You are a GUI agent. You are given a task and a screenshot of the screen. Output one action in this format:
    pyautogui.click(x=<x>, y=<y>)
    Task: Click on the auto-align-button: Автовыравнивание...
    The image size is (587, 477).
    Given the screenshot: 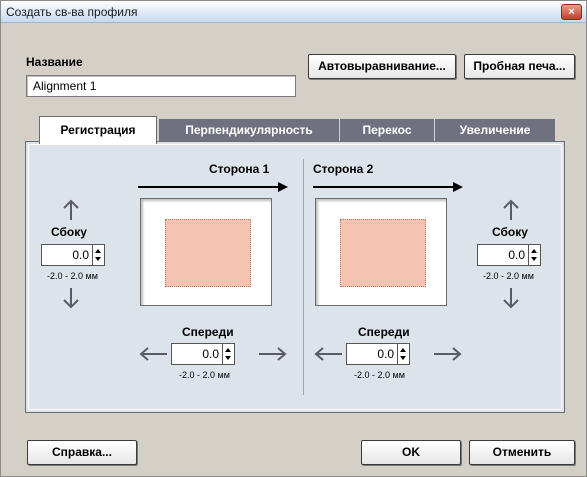 What is the action you would take?
    pyautogui.click(x=382, y=66)
    